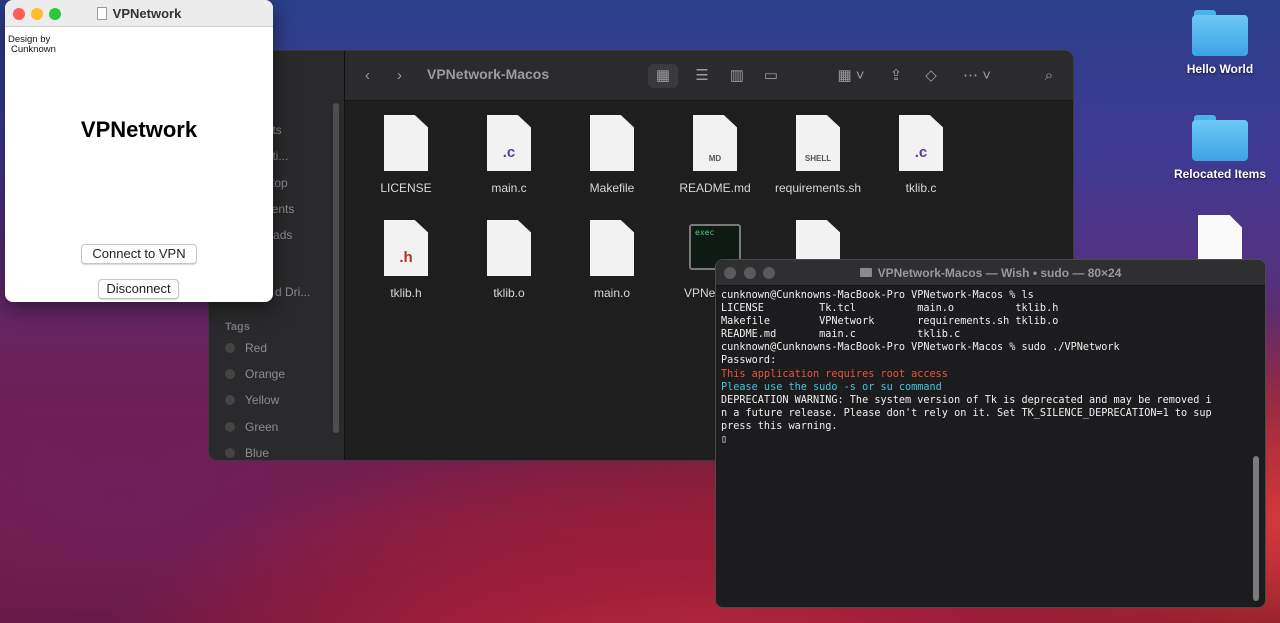 The width and height of the screenshot is (1280, 623). Describe the element at coordinates (1220, 174) in the screenshot. I see `desktop-icon-label: Relocated Items` at that location.